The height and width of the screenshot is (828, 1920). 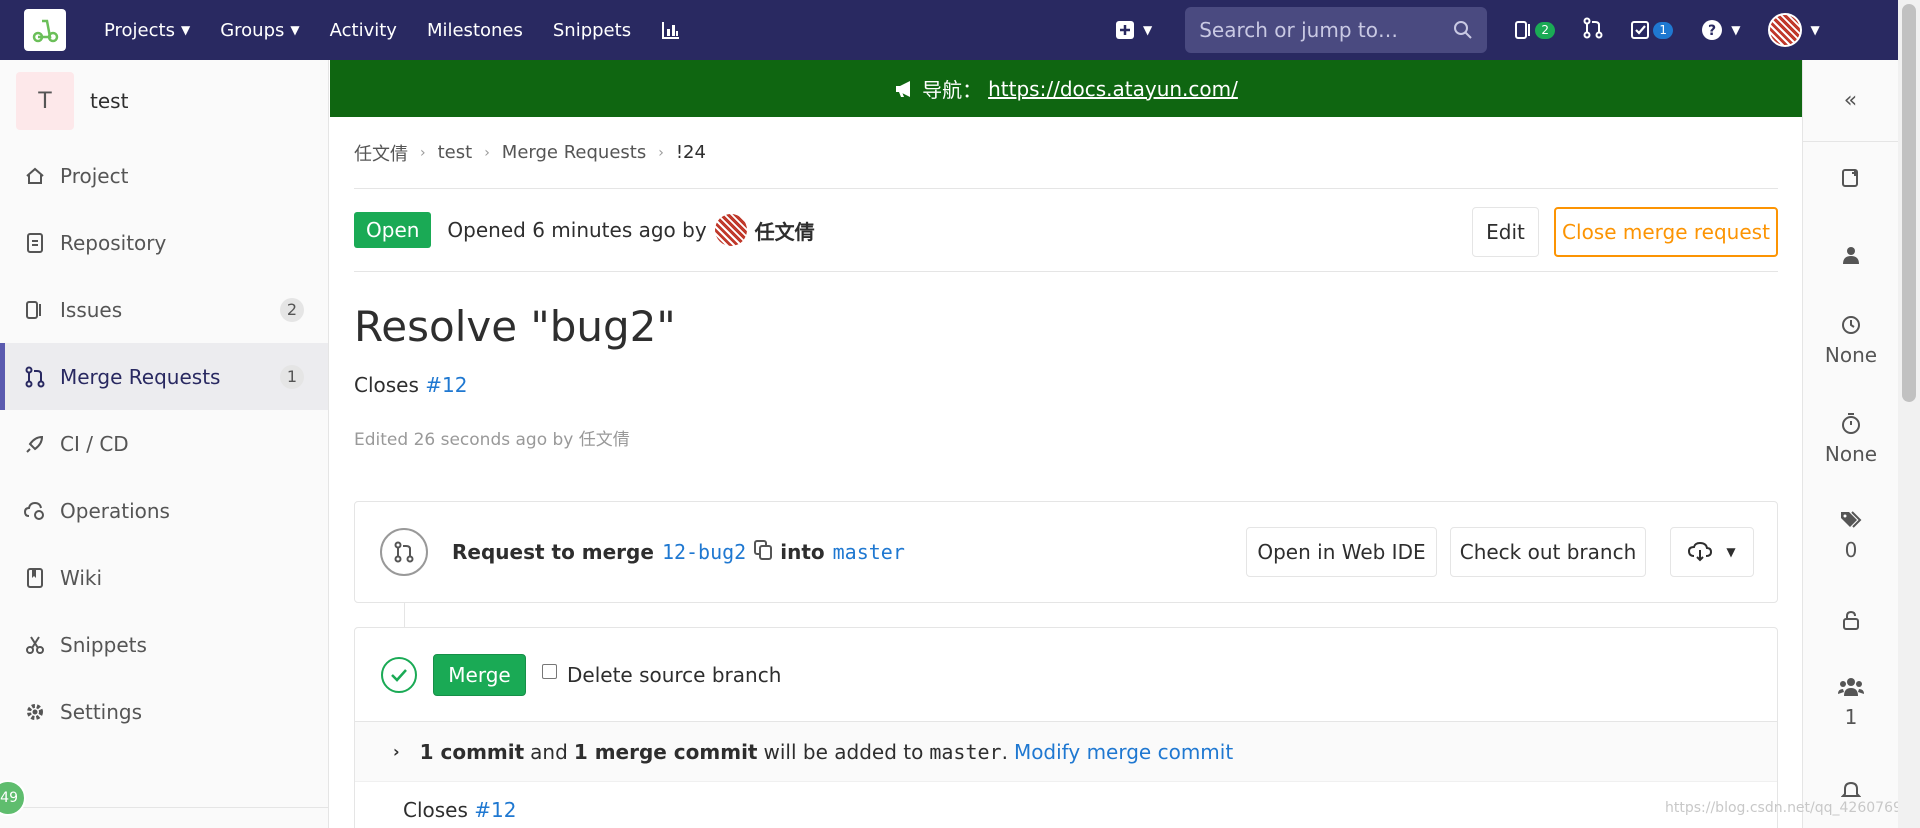 I want to click on target-branch-link: master, so click(x=869, y=552).